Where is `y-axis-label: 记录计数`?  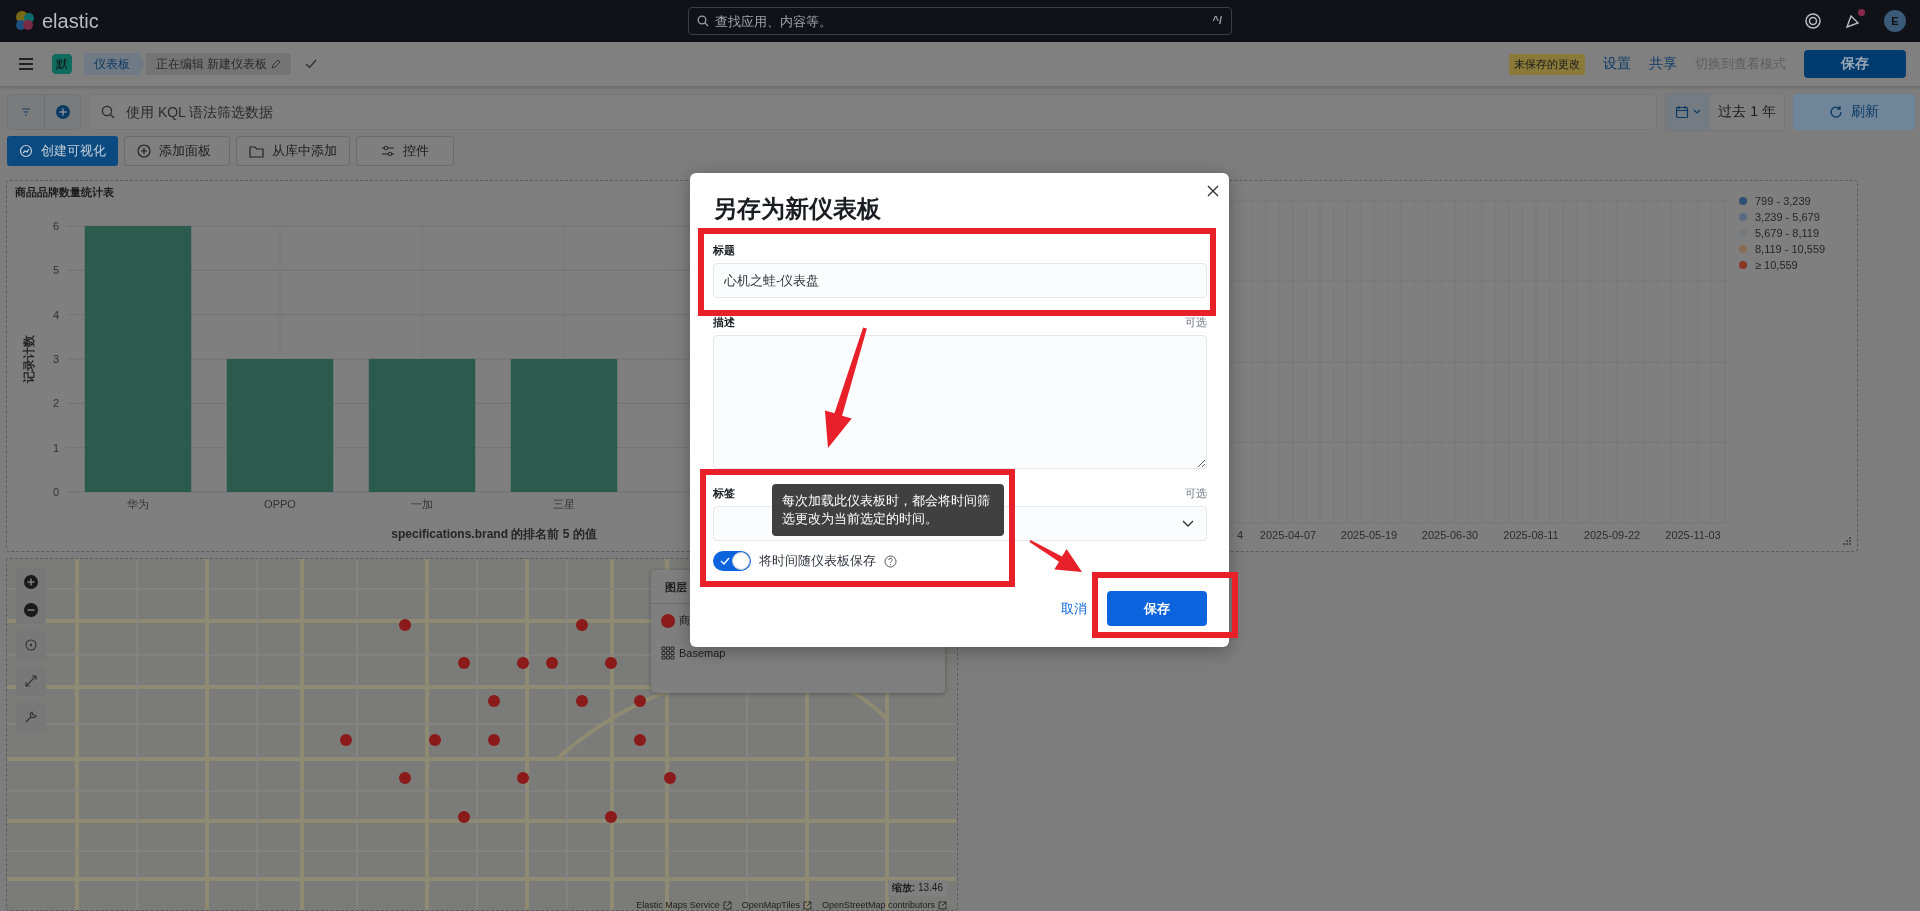 y-axis-label: 记录计数 is located at coordinates (29, 359).